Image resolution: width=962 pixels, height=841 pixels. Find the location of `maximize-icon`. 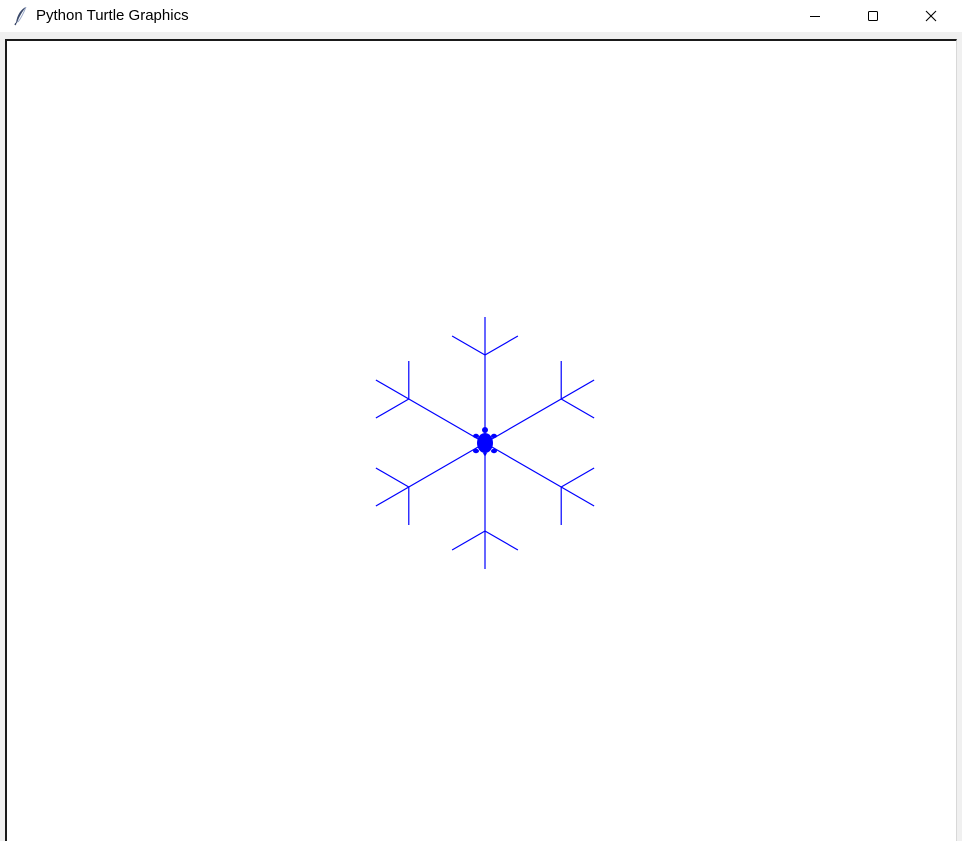

maximize-icon is located at coordinates (873, 16).